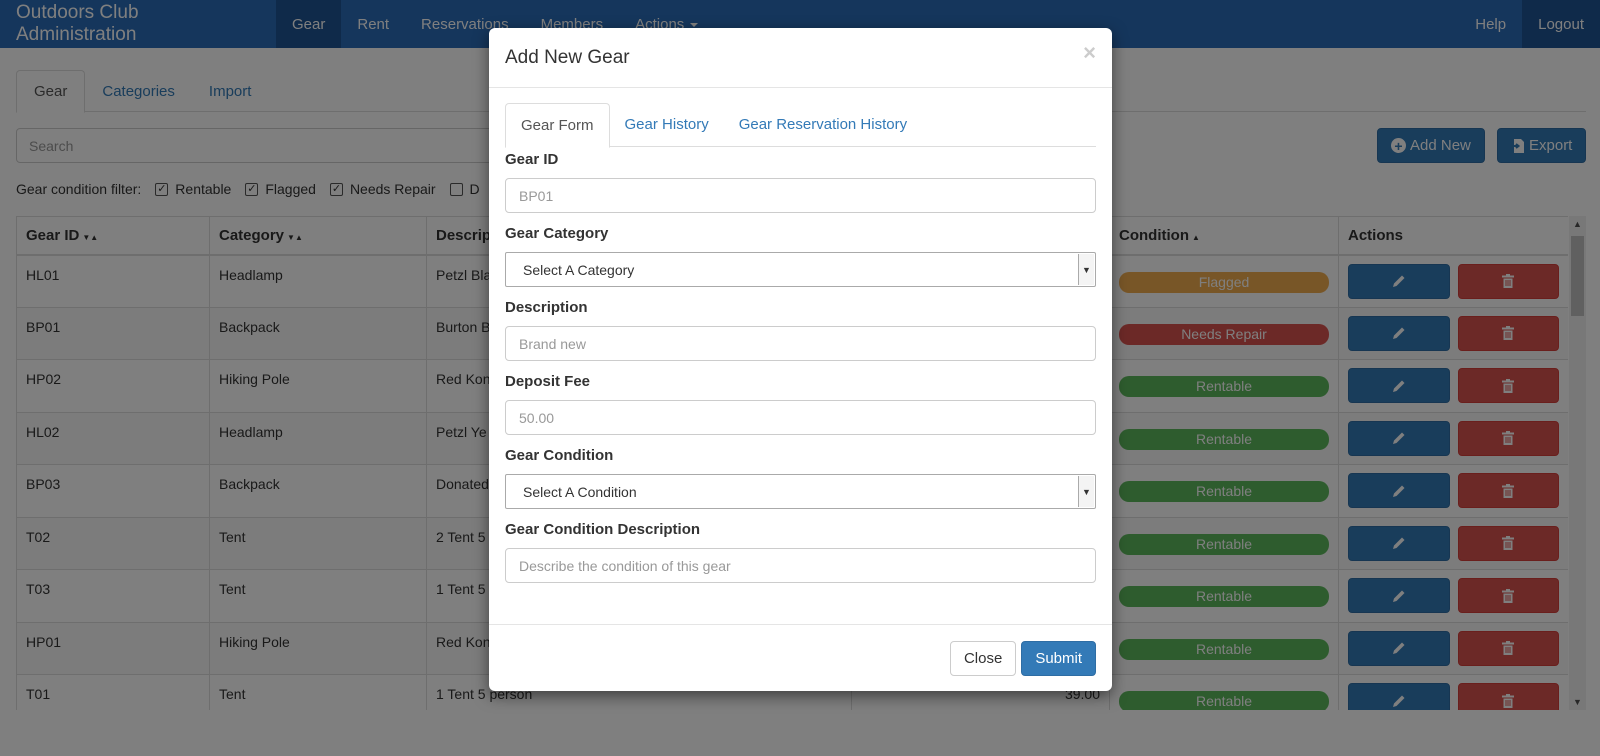 This screenshot has width=1600, height=756. What do you see at coordinates (800, 491) in the screenshot?
I see `gear-condition-select: Select A Condition ▼` at bounding box center [800, 491].